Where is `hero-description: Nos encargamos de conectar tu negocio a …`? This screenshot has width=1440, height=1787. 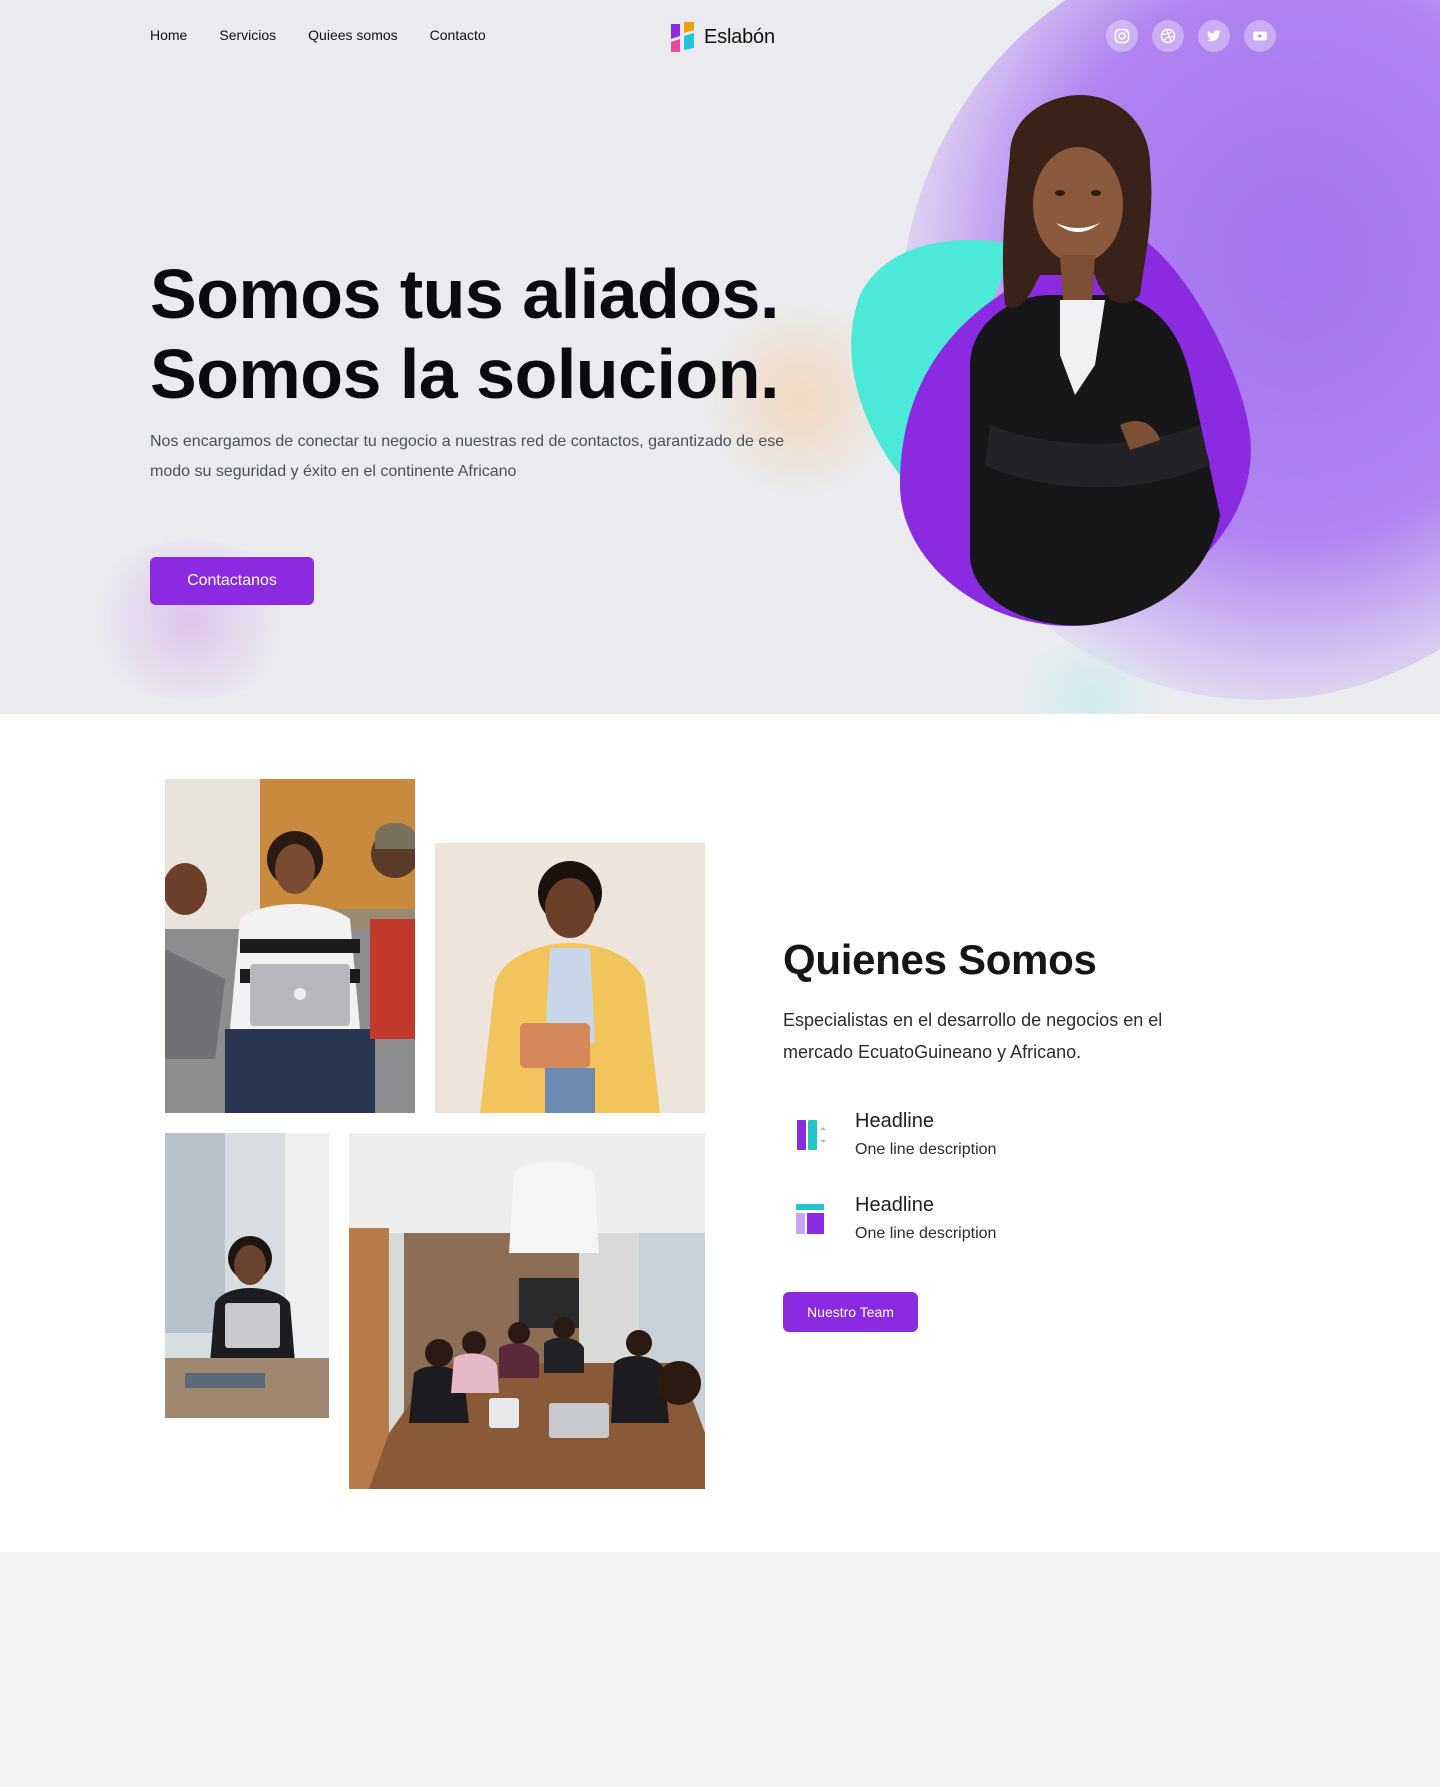
hero-description: Nos encargamos de conectar tu negocio a … is located at coordinates (467, 456).